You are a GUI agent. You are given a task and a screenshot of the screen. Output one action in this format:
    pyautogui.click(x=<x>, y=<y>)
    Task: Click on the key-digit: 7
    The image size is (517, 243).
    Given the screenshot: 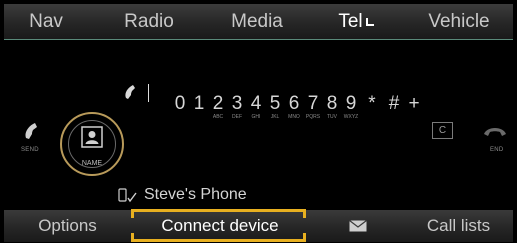 What is the action you would take?
    pyautogui.click(x=313, y=103)
    